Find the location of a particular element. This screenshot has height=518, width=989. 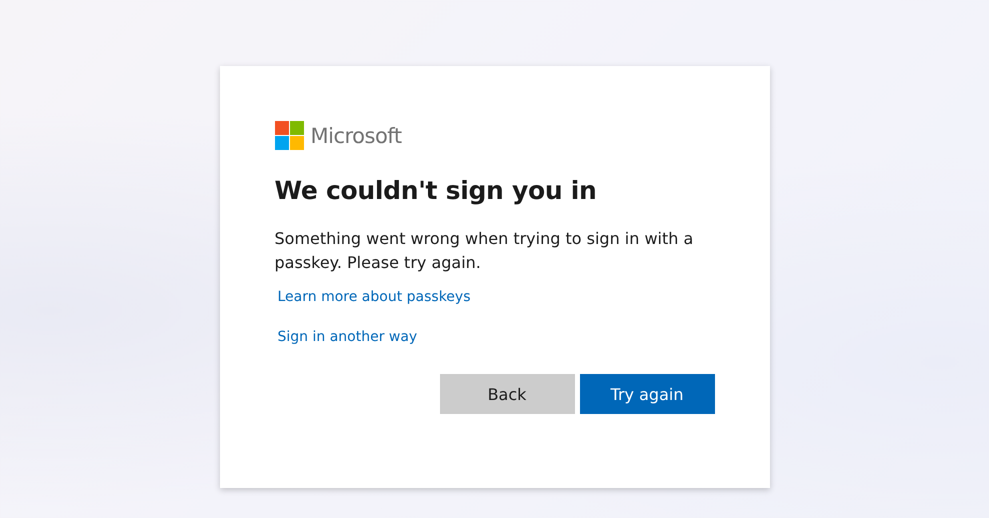

primary-button: Try again is located at coordinates (647, 394).